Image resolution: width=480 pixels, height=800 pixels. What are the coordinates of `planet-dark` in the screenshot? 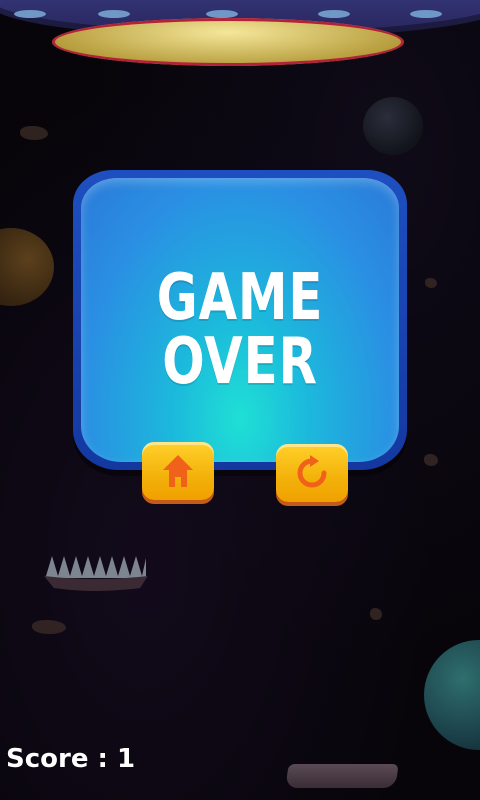 It's located at (393, 126).